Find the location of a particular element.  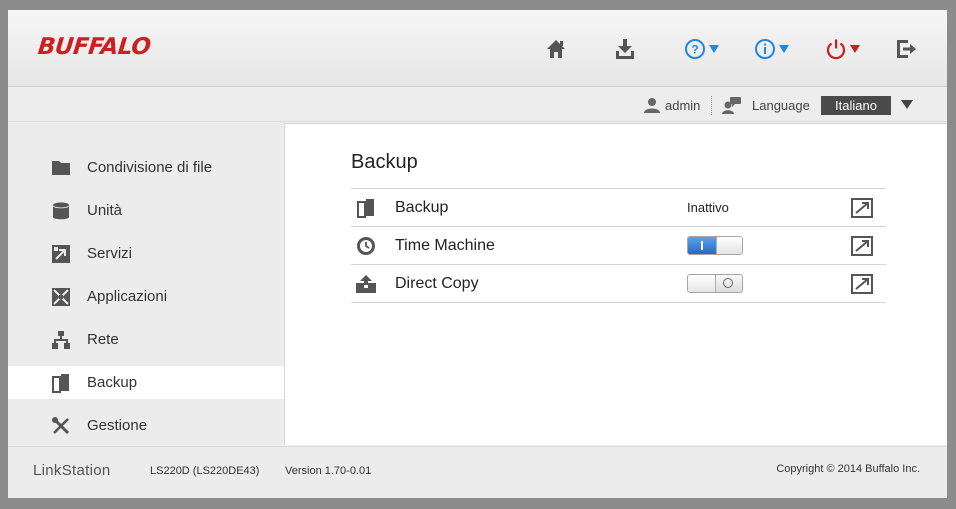

sidebar-item-label: Condivisione di file is located at coordinates (150, 167).